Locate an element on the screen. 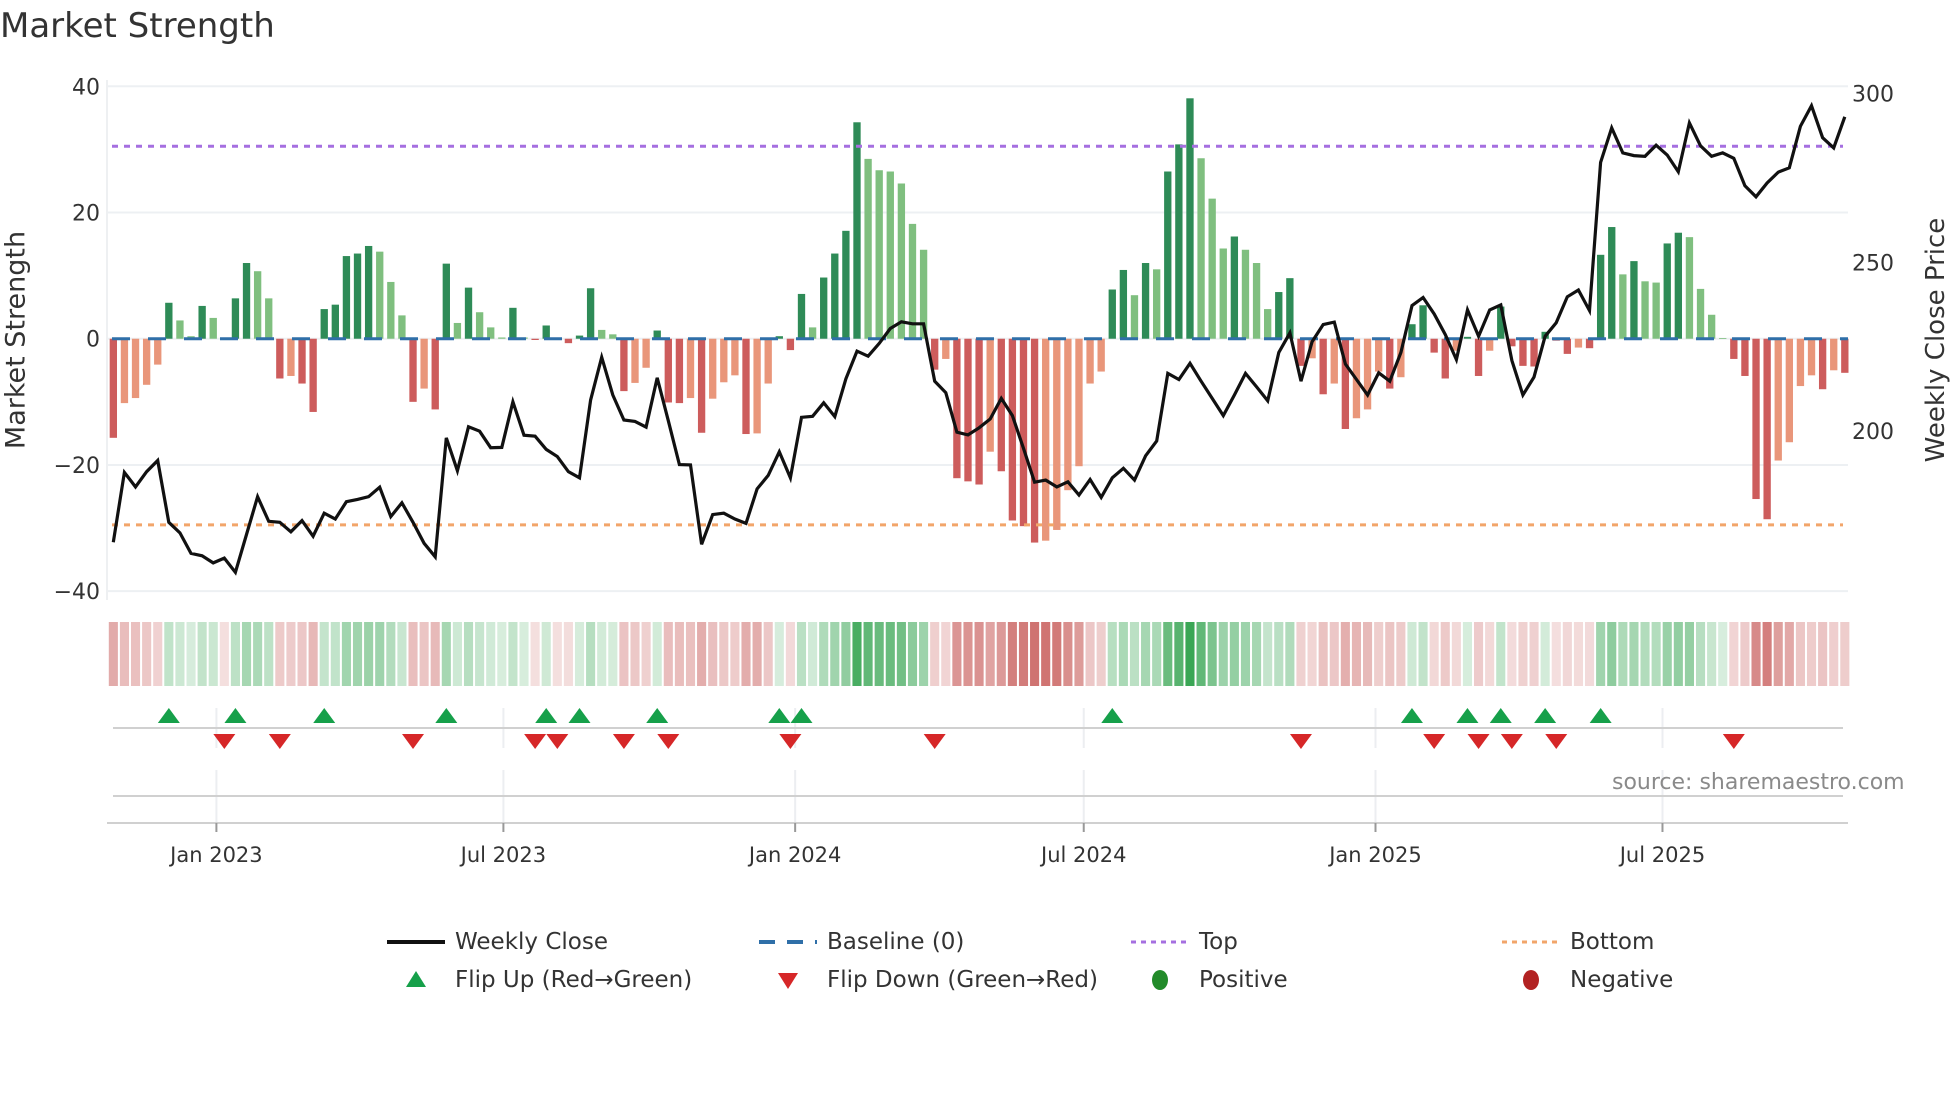 The image size is (1960, 1102). solid-line-icon is located at coordinates (416, 942).